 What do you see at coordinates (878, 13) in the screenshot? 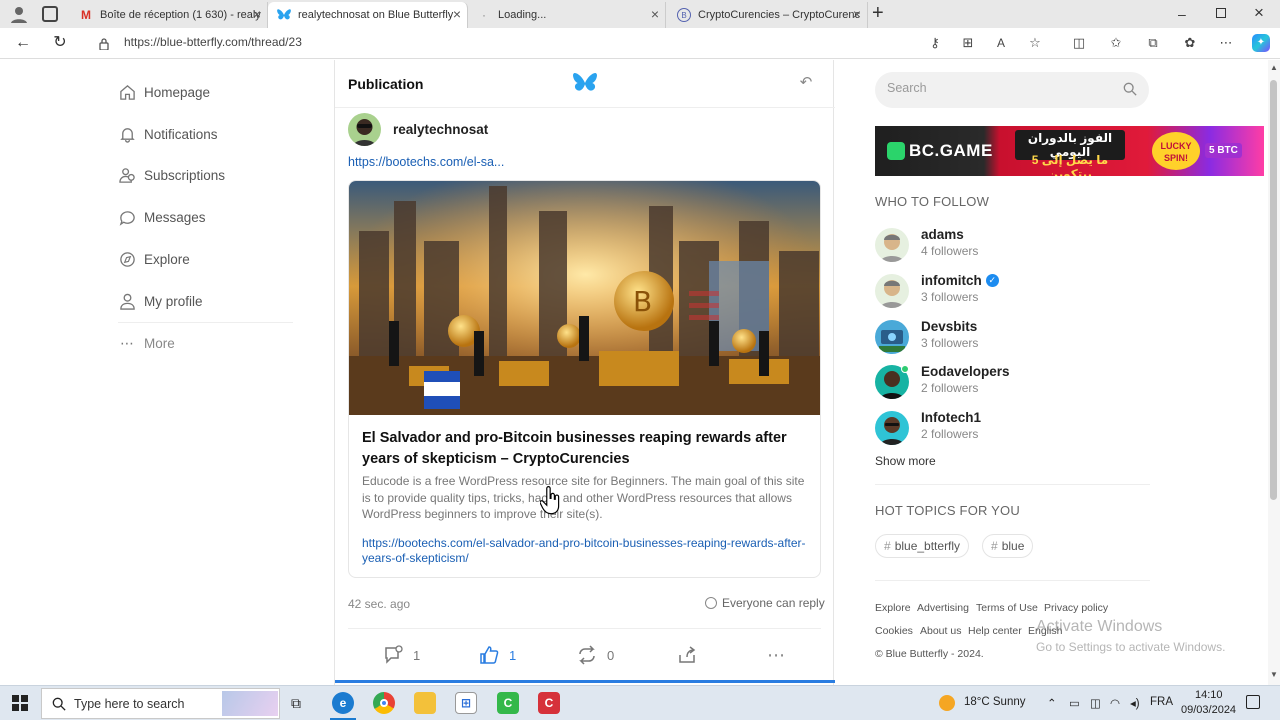
I see `new-tab-button: +` at bounding box center [878, 13].